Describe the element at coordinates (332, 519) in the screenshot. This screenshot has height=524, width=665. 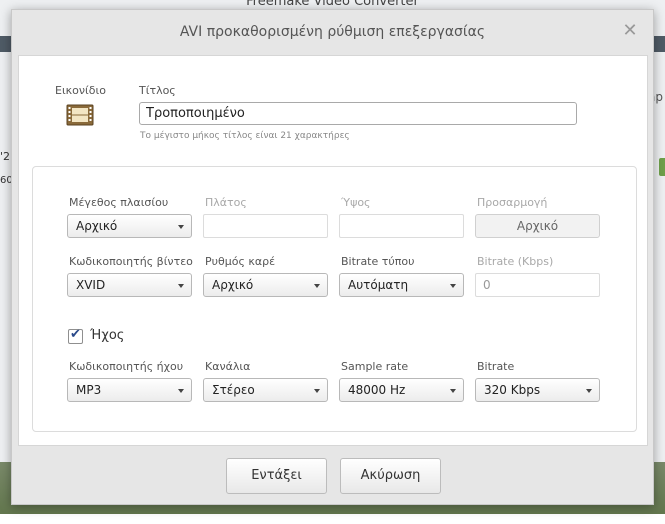
I see `background-format-labels` at that location.